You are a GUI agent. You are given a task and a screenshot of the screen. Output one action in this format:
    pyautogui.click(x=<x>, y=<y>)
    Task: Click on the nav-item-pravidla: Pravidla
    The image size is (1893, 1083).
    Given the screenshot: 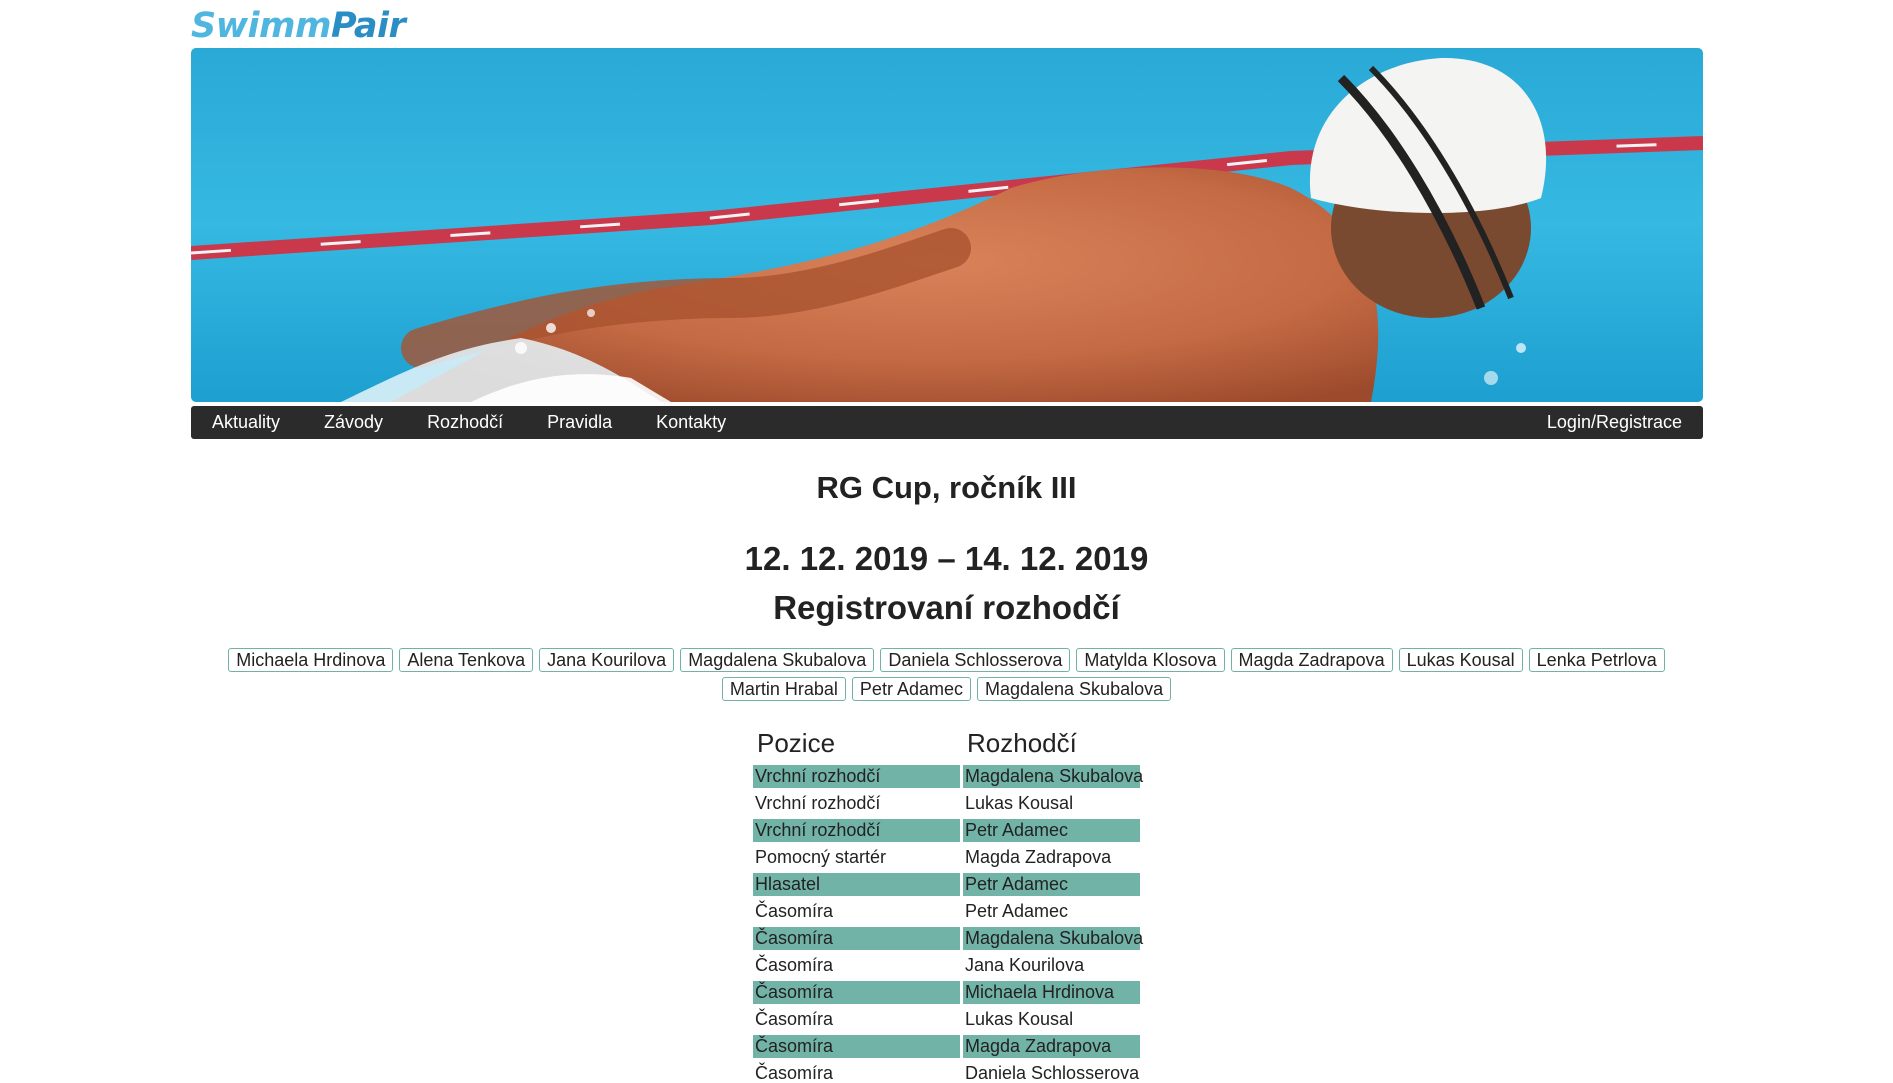 What is the action you would take?
    pyautogui.click(x=579, y=422)
    